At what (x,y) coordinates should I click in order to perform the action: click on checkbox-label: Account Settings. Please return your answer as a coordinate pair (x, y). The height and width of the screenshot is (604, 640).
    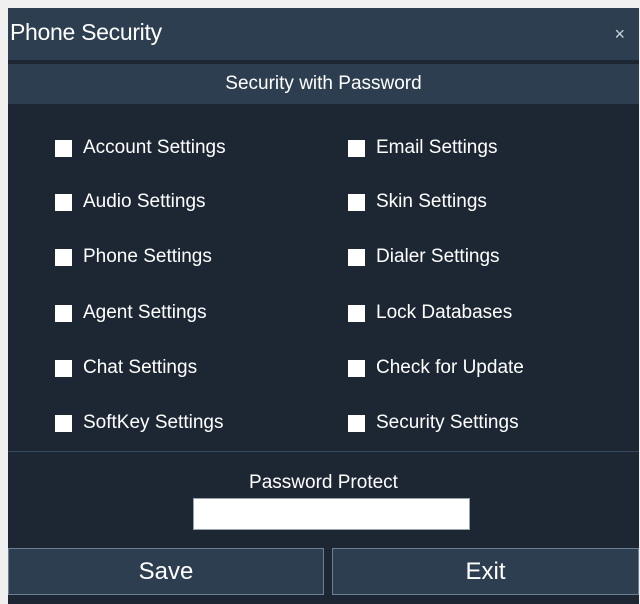
    Looking at the image, I should click on (154, 147).